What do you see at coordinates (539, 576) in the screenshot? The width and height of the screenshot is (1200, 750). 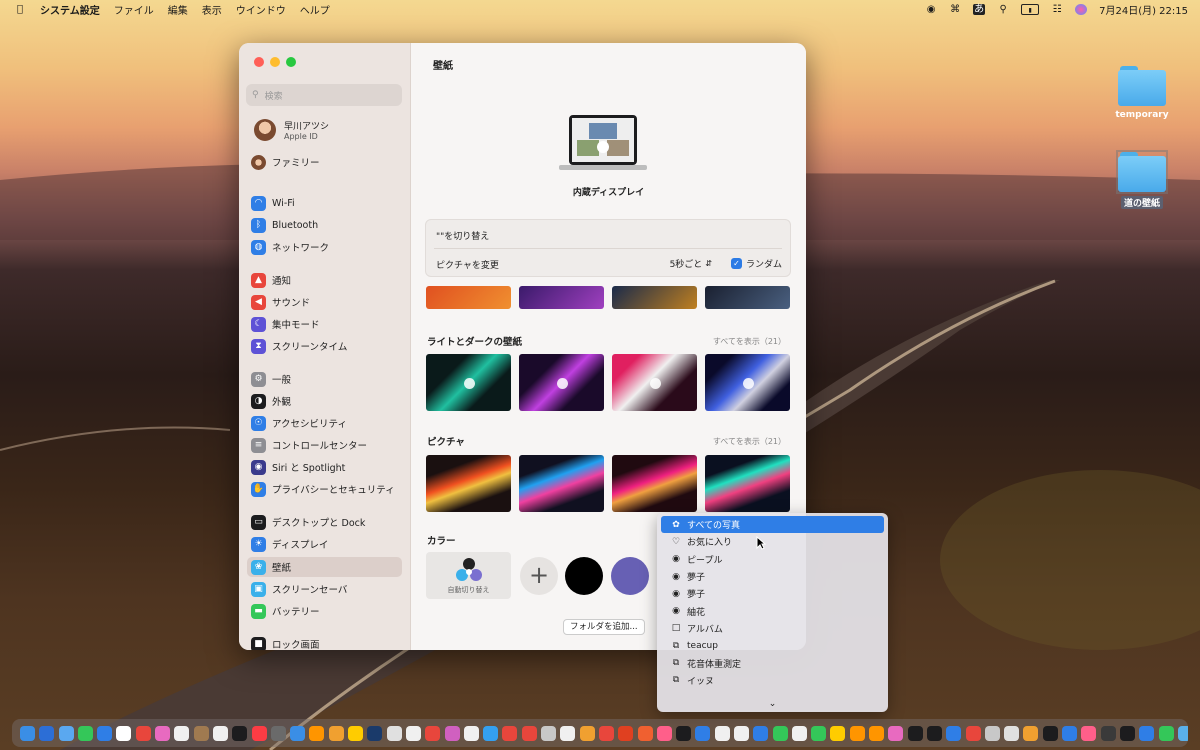 I see `add-color-button: +` at bounding box center [539, 576].